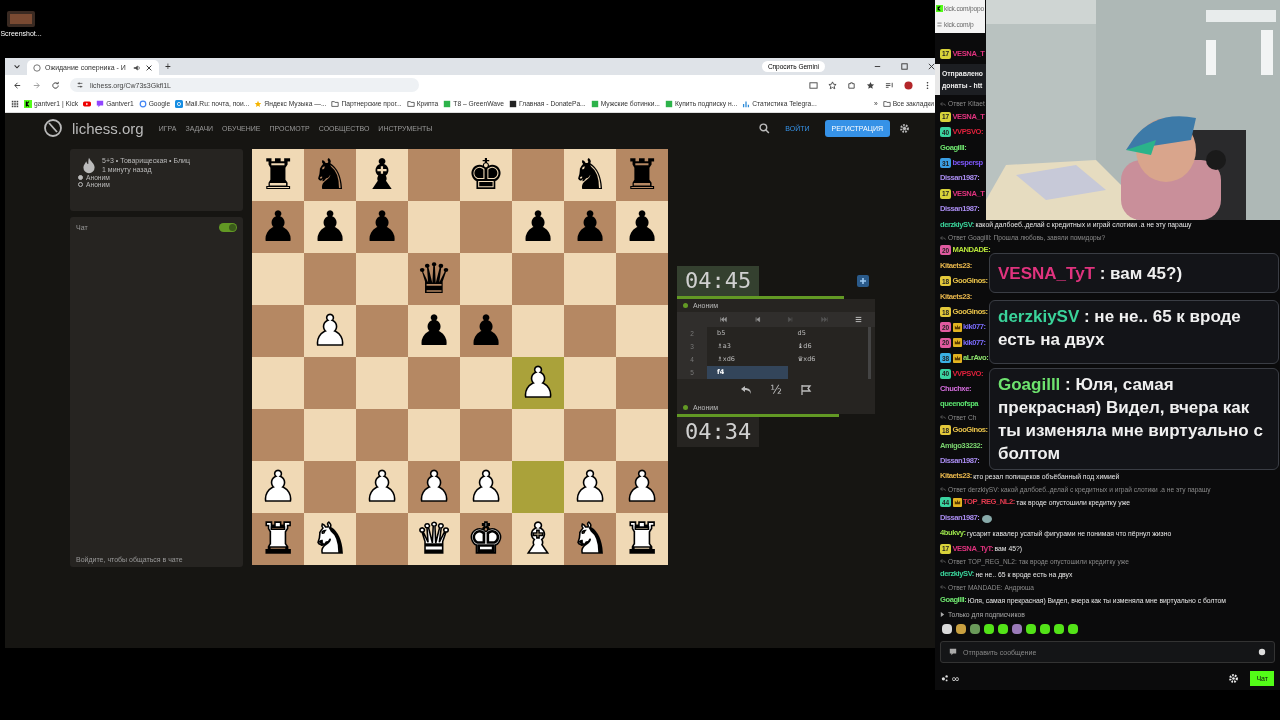 Image resolution: width=1280 pixels, height=720 pixels. What do you see at coordinates (813, 85) in the screenshot?
I see `install-icon` at bounding box center [813, 85].